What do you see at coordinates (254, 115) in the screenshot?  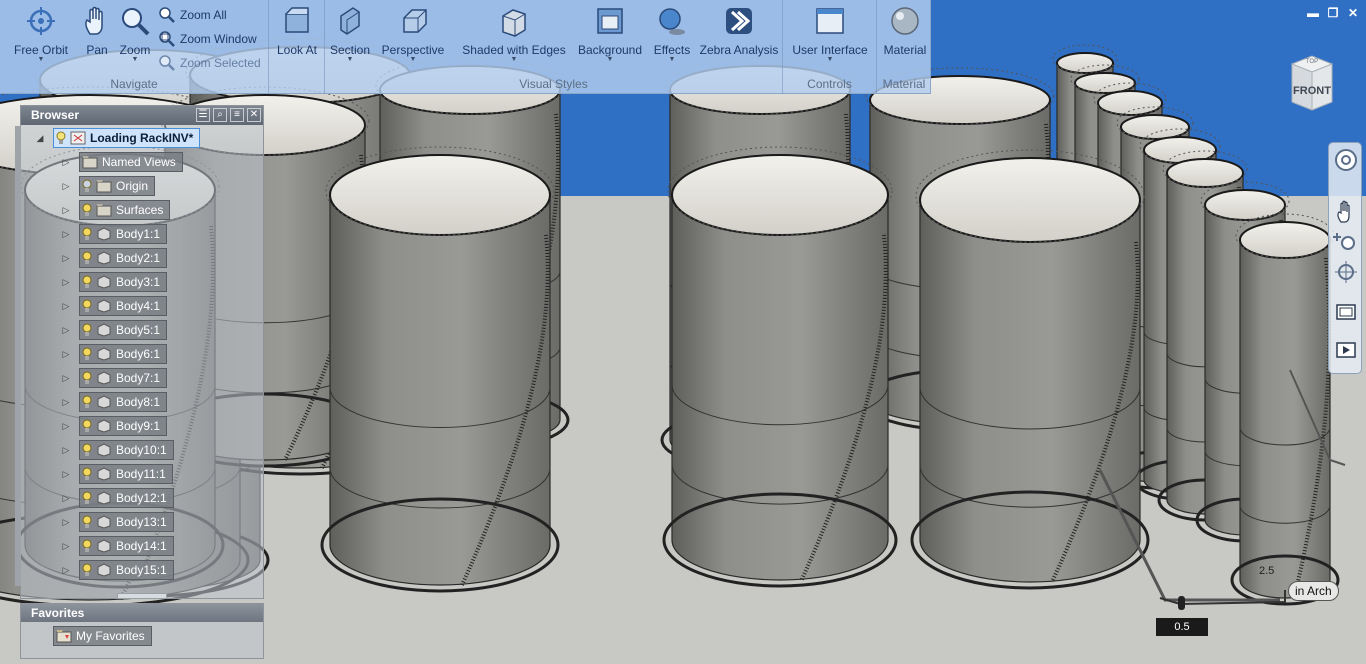 I see `browser-close-icon: ✕` at bounding box center [254, 115].